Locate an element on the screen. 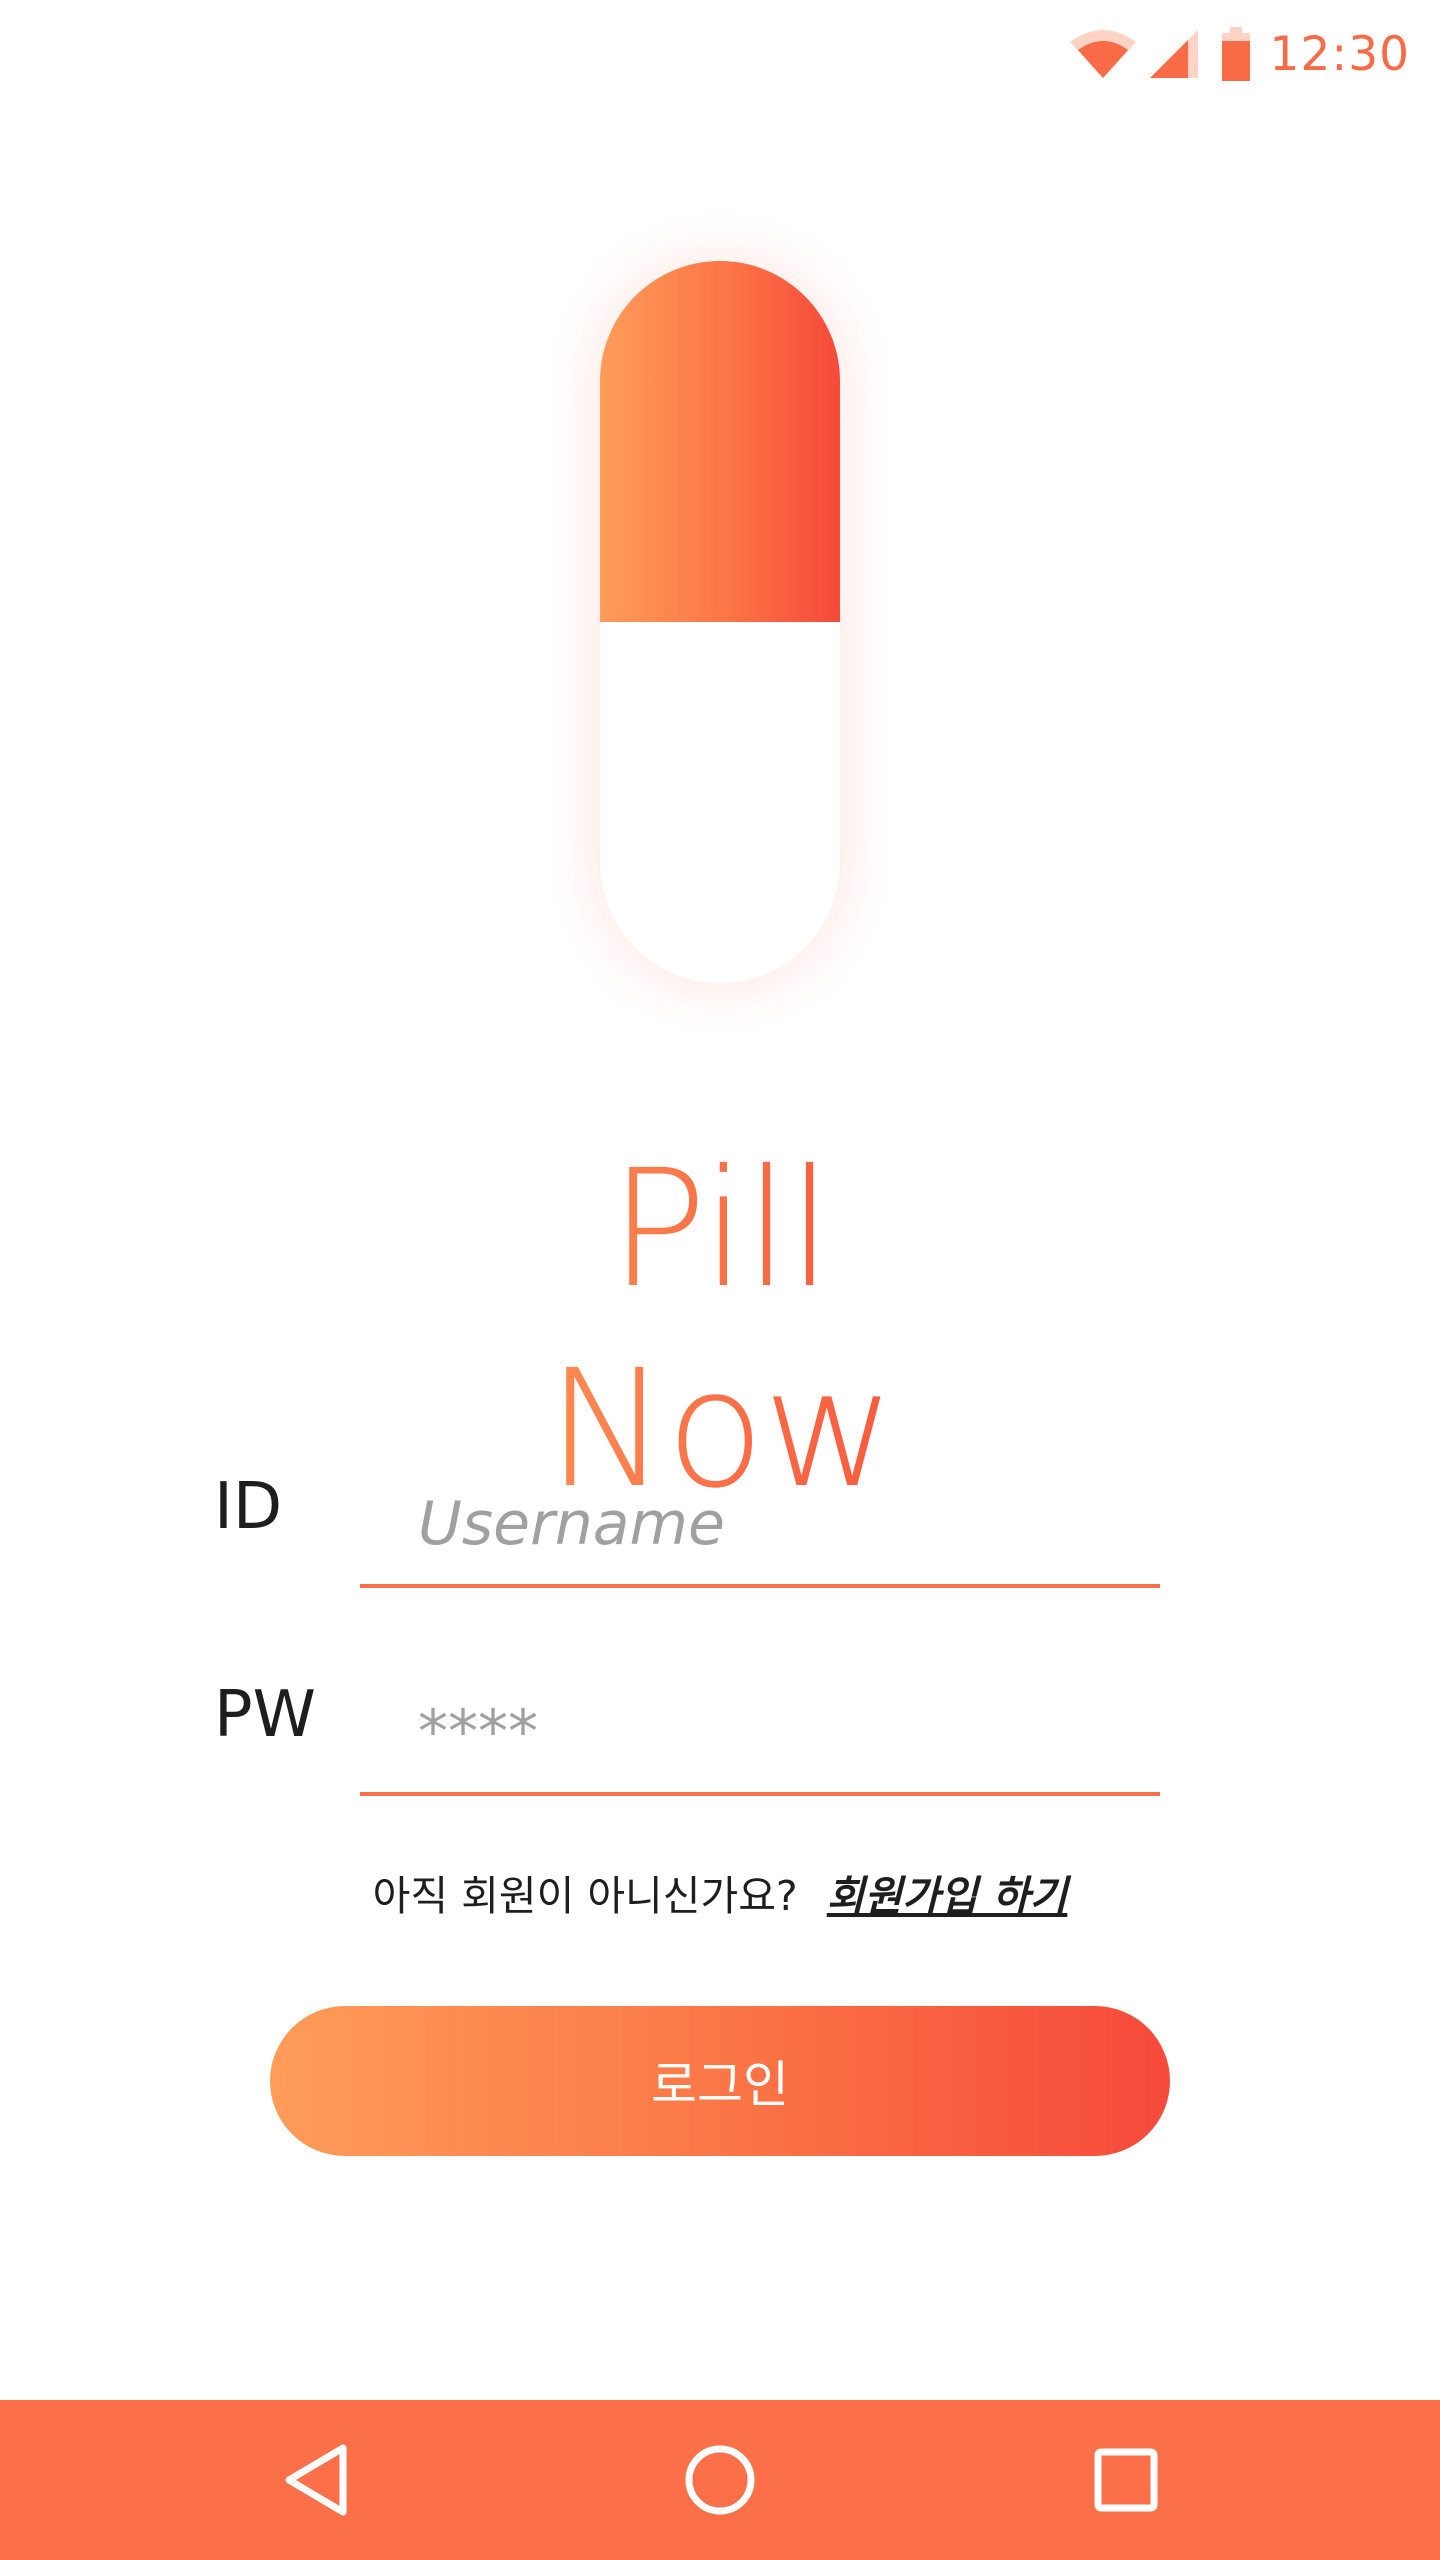 The width and height of the screenshot is (1440, 2560). password-input is located at coordinates (760, 1732).